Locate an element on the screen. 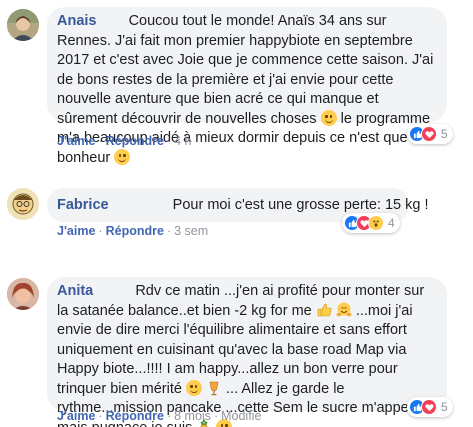 This screenshot has height=427, width=473. reaction-summary: 4 is located at coordinates (371, 223).